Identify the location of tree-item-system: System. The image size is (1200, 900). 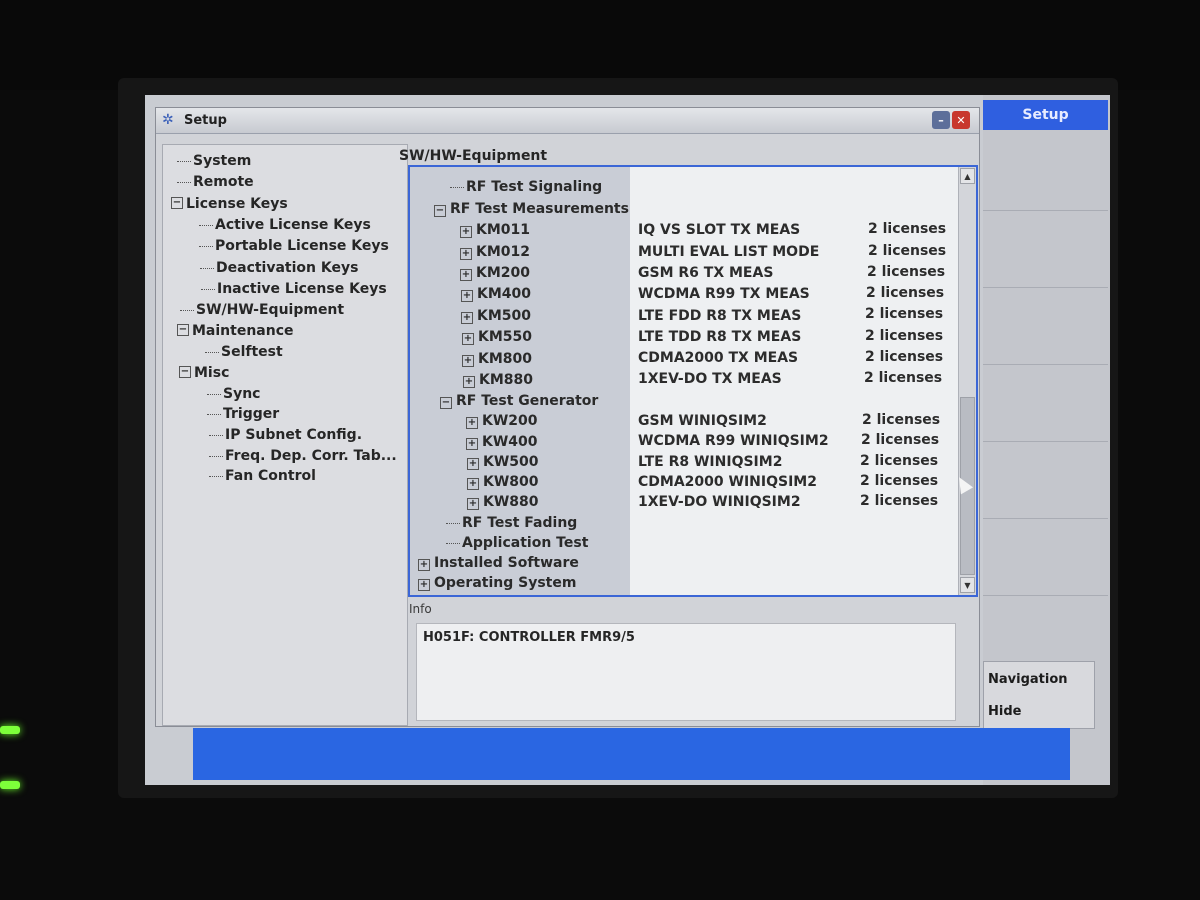
(214, 161).